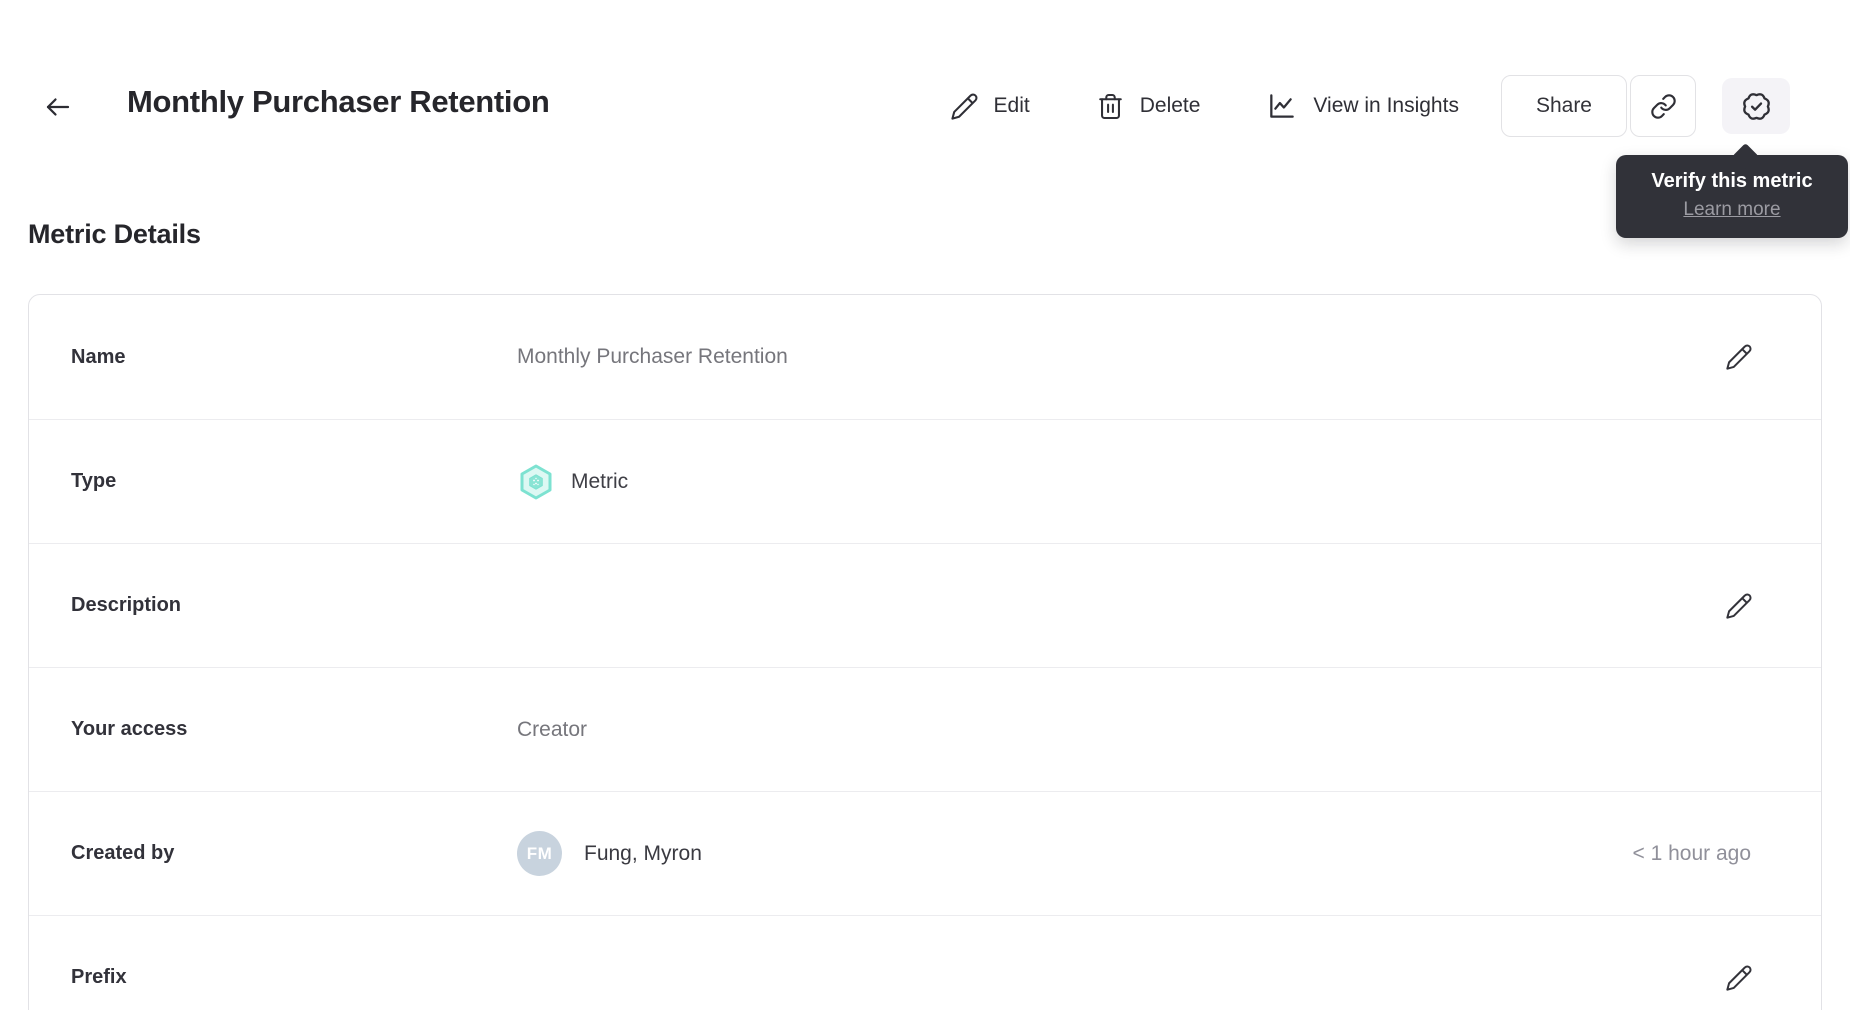 This screenshot has height=1010, width=1850. What do you see at coordinates (925, 605) in the screenshot?
I see `row-description: Description` at bounding box center [925, 605].